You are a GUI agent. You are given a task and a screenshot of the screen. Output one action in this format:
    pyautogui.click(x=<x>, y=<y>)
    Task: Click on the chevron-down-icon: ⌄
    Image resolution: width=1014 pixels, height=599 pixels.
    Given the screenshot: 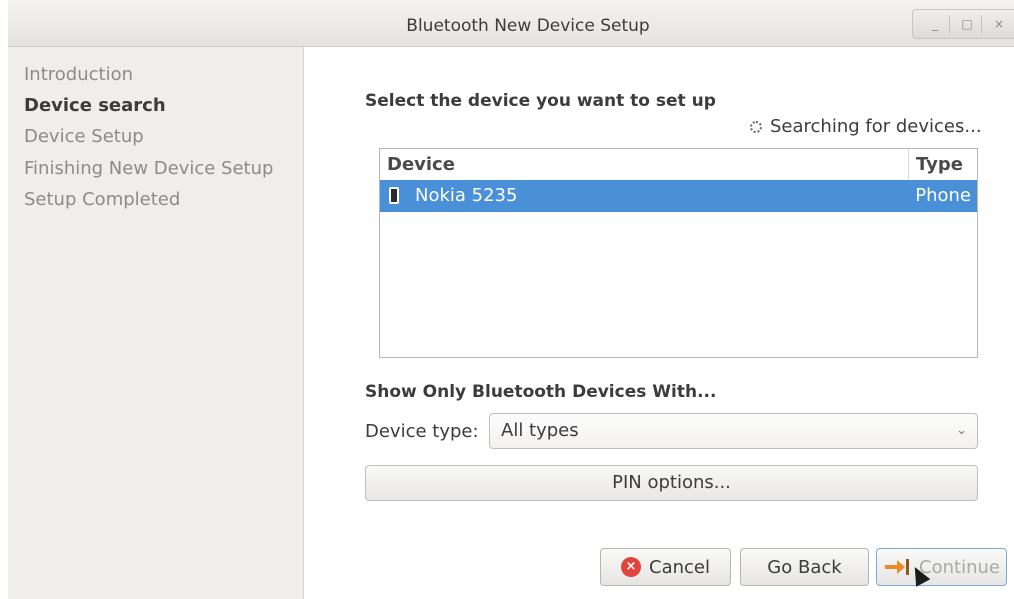 What is the action you would take?
    pyautogui.click(x=961, y=430)
    